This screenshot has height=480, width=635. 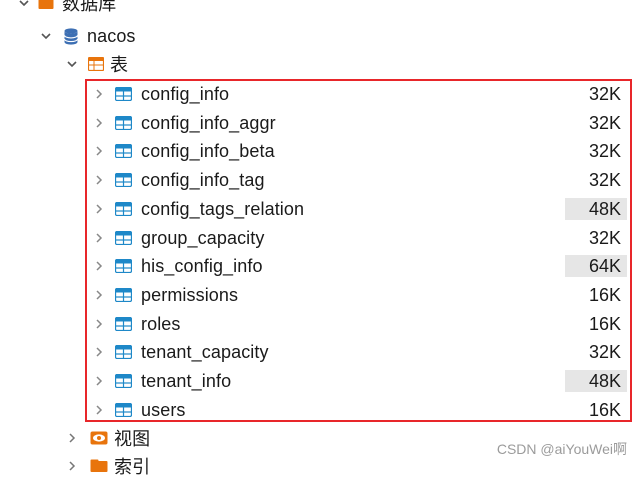 I want to click on tables-folder-icon, so click(x=96, y=64).